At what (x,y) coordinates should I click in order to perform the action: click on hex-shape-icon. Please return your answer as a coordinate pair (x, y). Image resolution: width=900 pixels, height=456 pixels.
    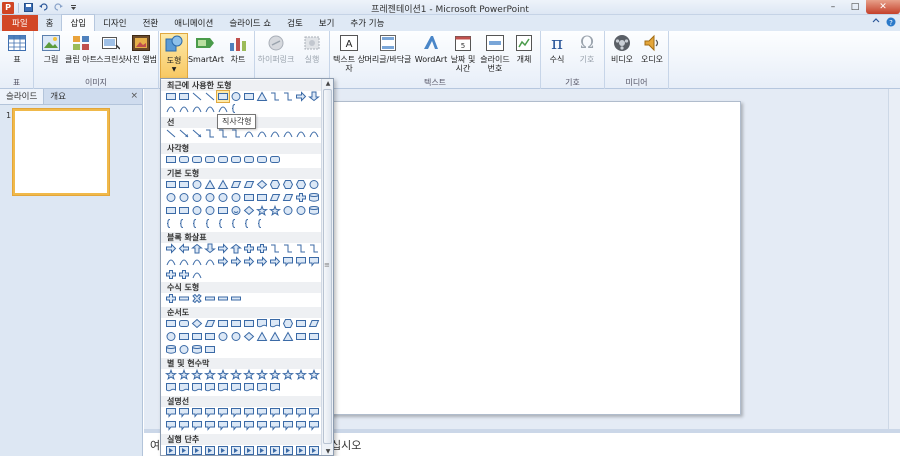
    Looking at the image, I should click on (275, 184).